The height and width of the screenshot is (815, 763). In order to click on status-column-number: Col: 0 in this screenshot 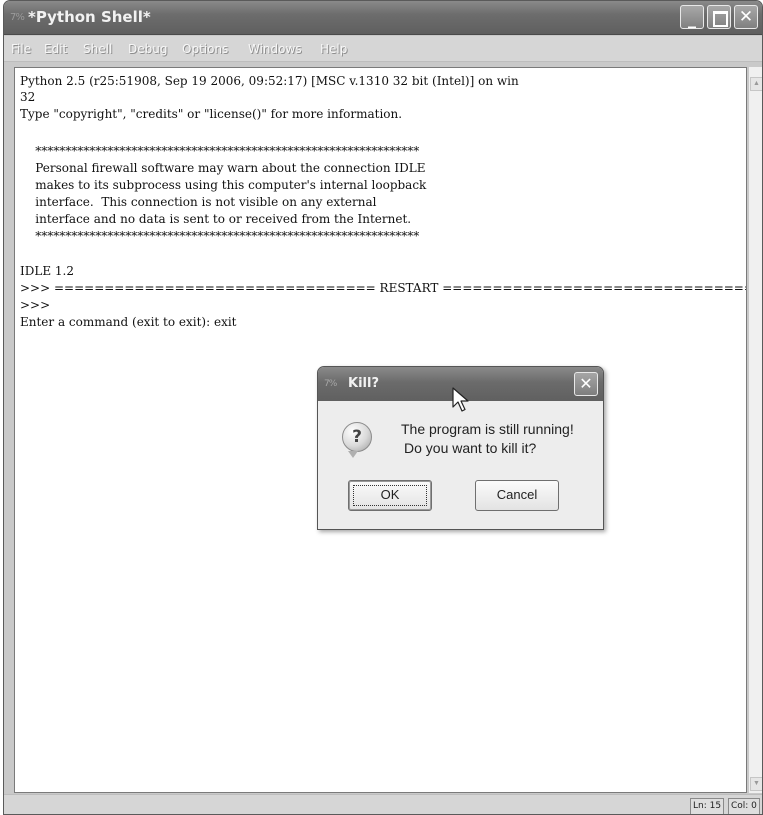, I will do `click(744, 806)`.